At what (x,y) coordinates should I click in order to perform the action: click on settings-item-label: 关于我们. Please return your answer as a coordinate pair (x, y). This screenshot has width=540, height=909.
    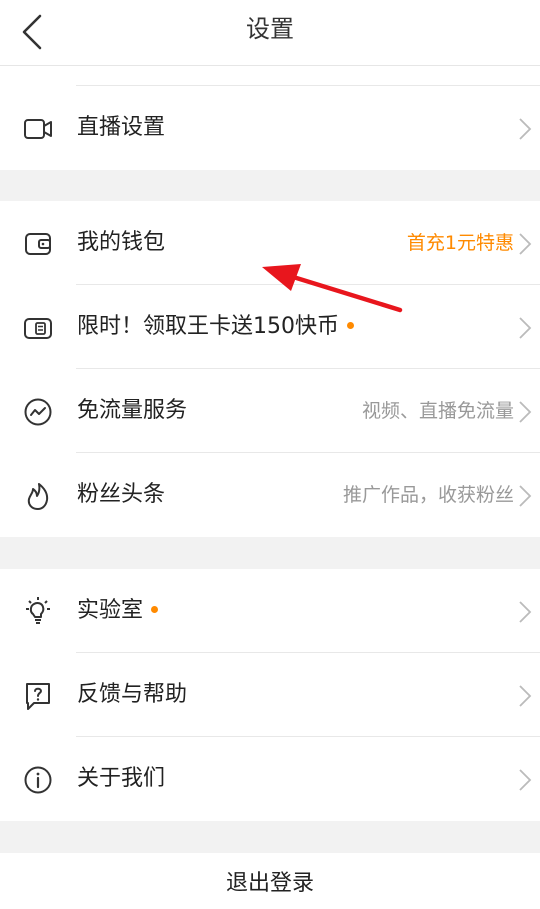
    Looking at the image, I should click on (121, 778).